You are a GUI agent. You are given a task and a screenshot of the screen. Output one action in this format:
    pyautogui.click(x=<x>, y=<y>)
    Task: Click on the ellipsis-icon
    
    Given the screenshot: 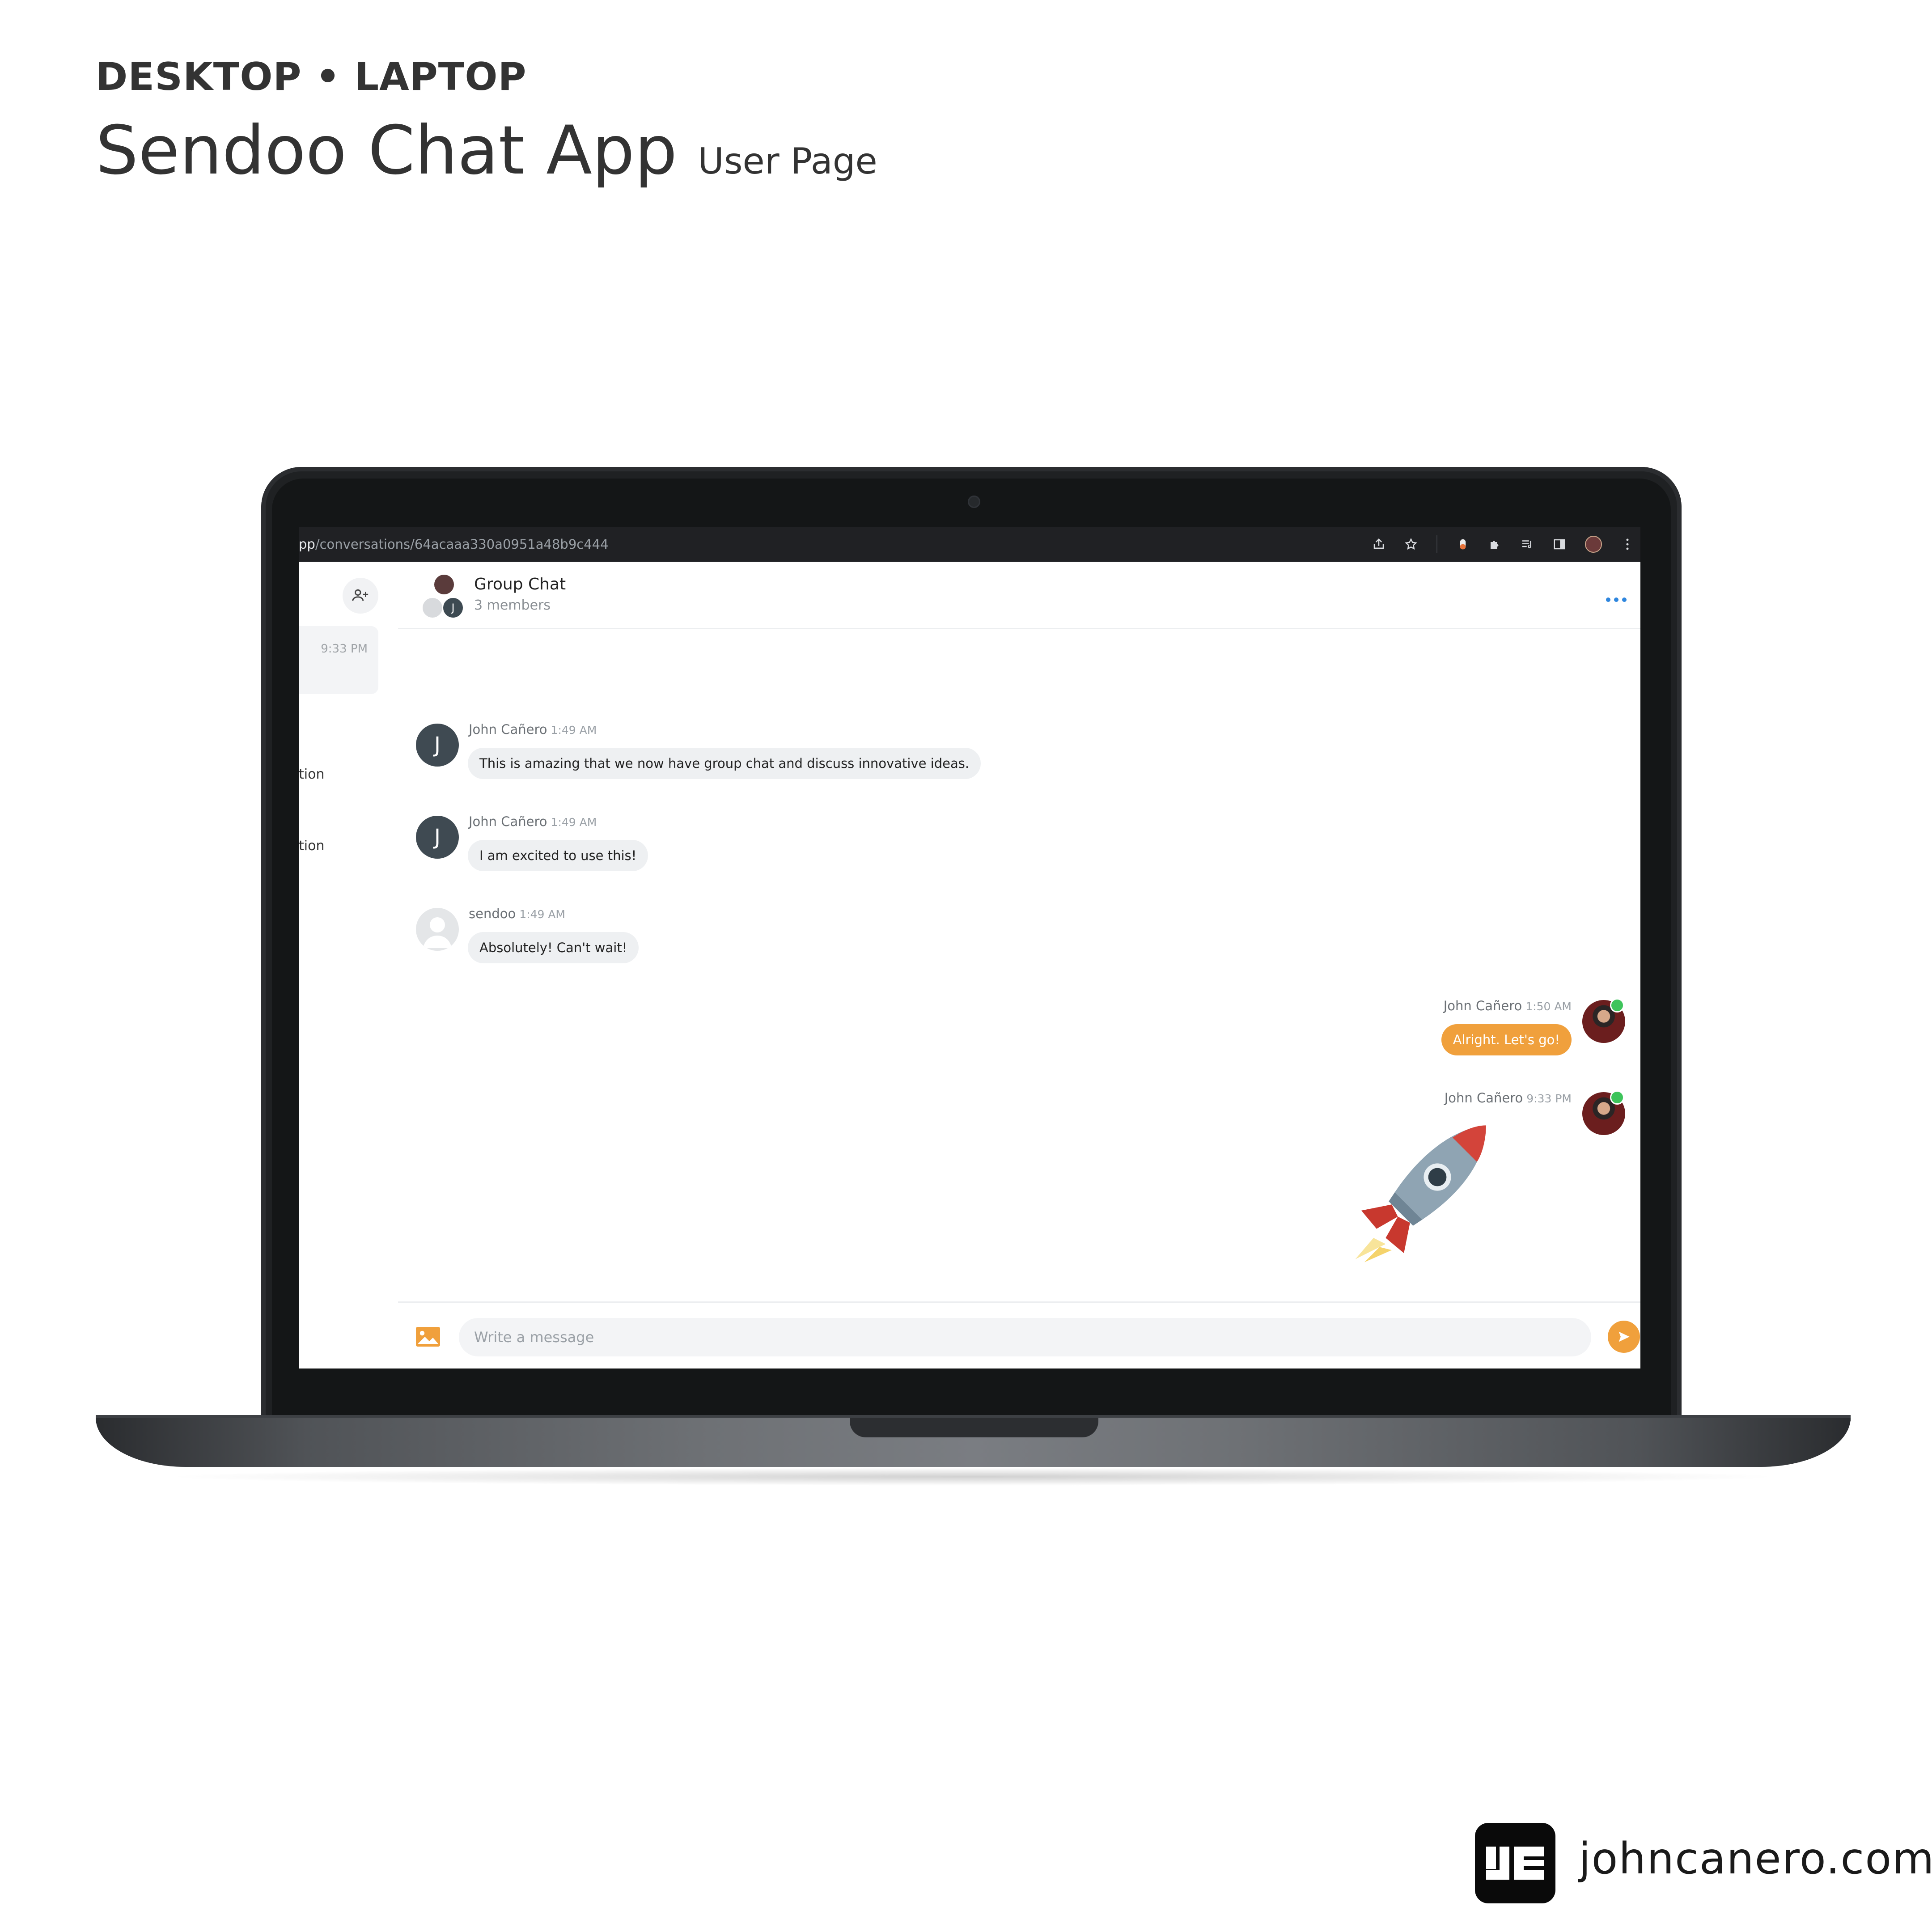 What is the action you would take?
    pyautogui.click(x=1616, y=599)
    